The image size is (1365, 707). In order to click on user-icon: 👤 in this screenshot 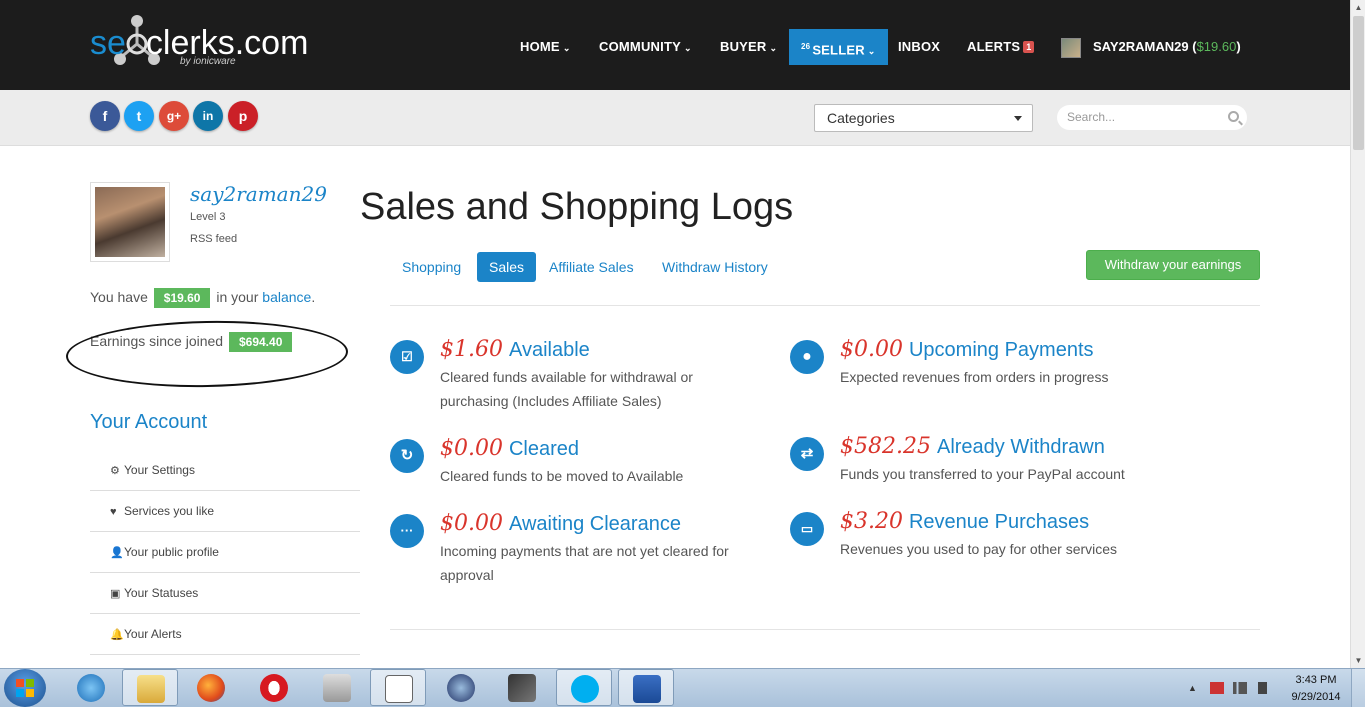, I will do `click(117, 553)`.